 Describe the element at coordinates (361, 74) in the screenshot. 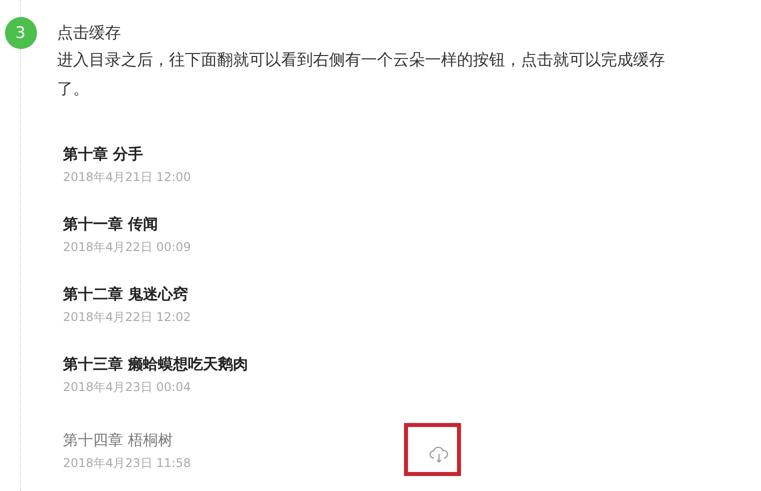

I see `step-description: 进入目录之后，往下面翻就可以看到右侧有一个云朵一样的按钮，点击就可以完成缓存了。` at that location.